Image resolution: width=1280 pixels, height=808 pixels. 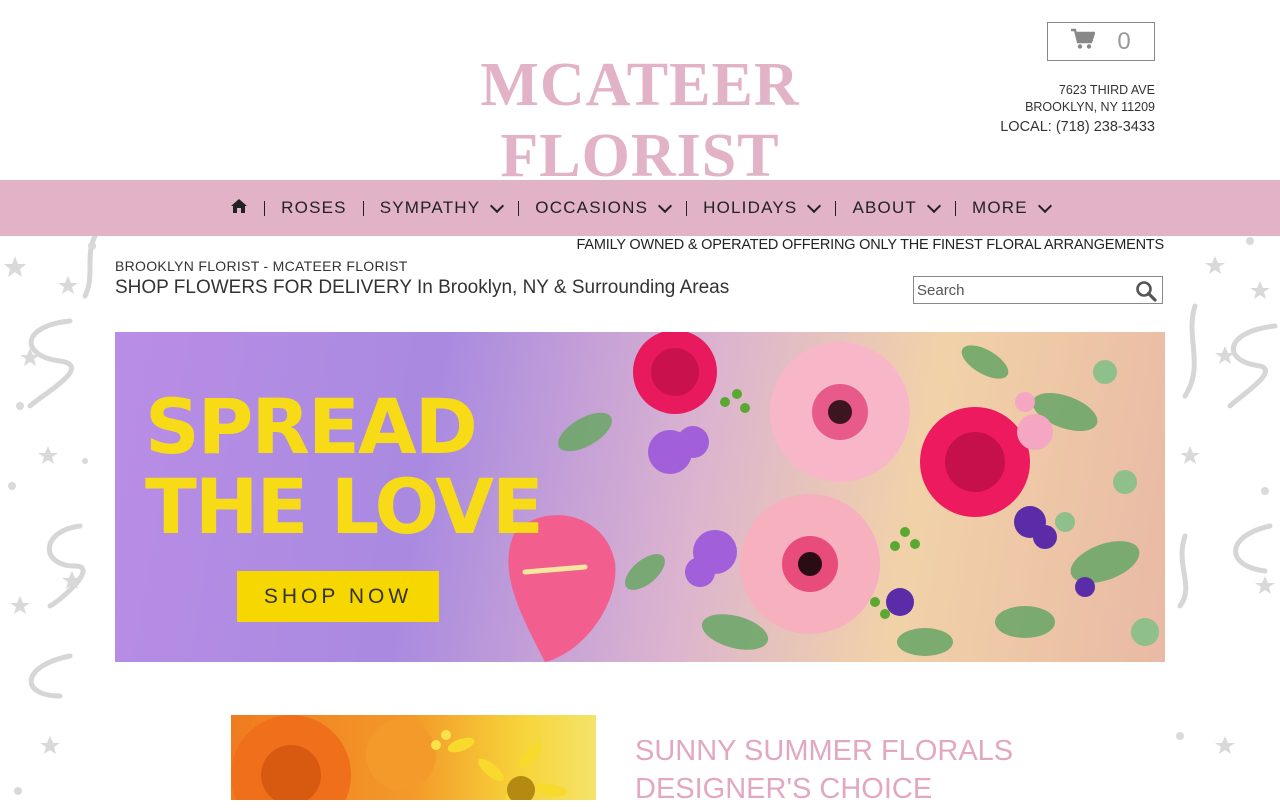 What do you see at coordinates (311, 426) in the screenshot?
I see `banner-line-1: SPREAD` at bounding box center [311, 426].